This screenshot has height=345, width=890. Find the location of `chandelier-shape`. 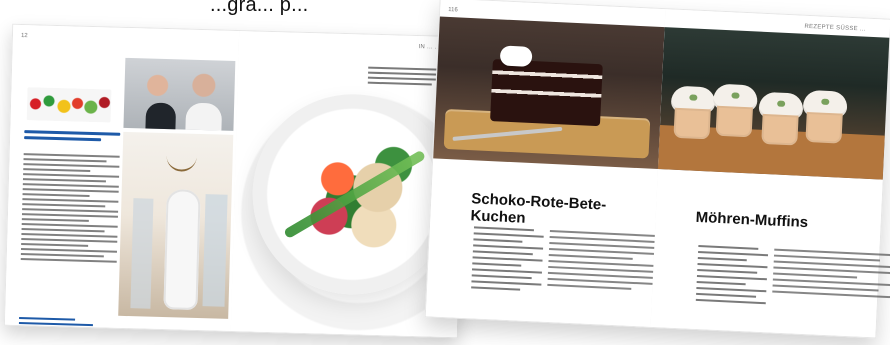

chandelier-shape is located at coordinates (181, 161).